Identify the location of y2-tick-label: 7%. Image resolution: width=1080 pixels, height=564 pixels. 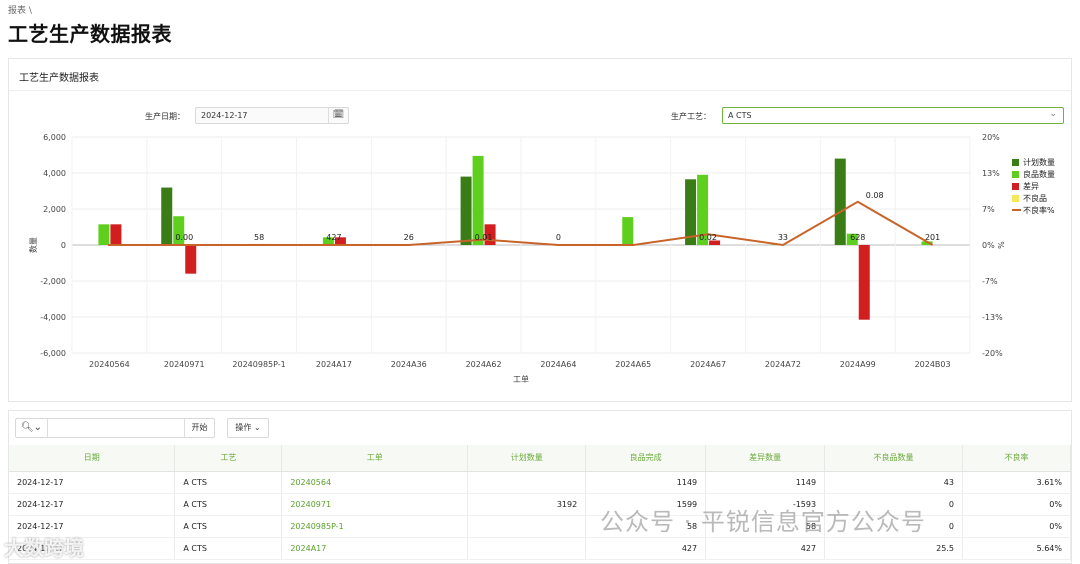
(988, 209).